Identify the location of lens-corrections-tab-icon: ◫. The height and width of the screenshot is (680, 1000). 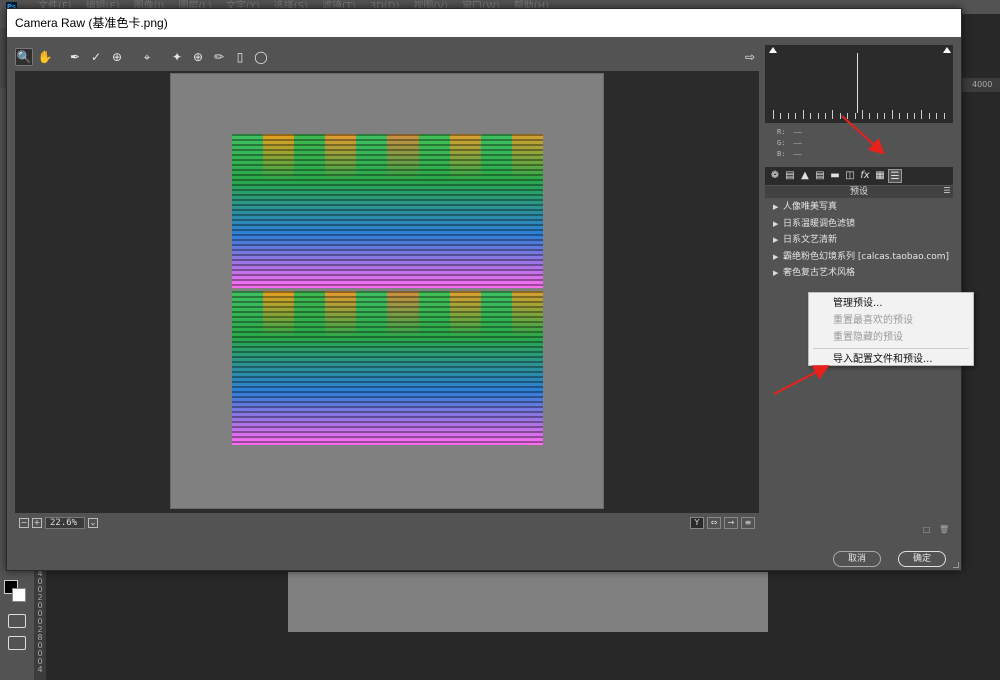
(850, 176).